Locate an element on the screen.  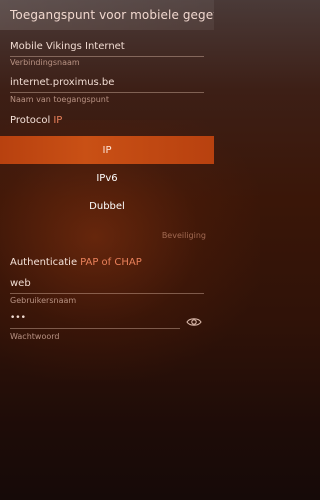
password-underline is located at coordinates (95, 328).